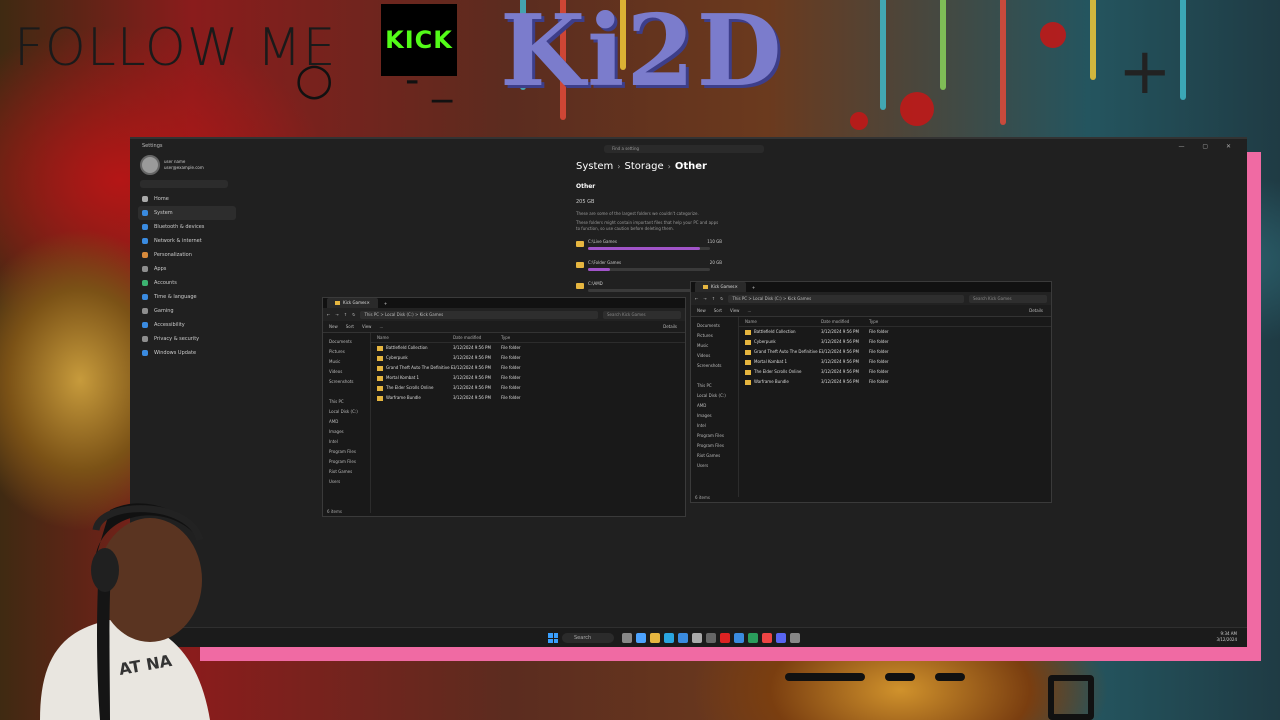 This screenshot has height=720, width=1280. What do you see at coordinates (714, 416) in the screenshot?
I see `nav-pane-item: Images` at bounding box center [714, 416].